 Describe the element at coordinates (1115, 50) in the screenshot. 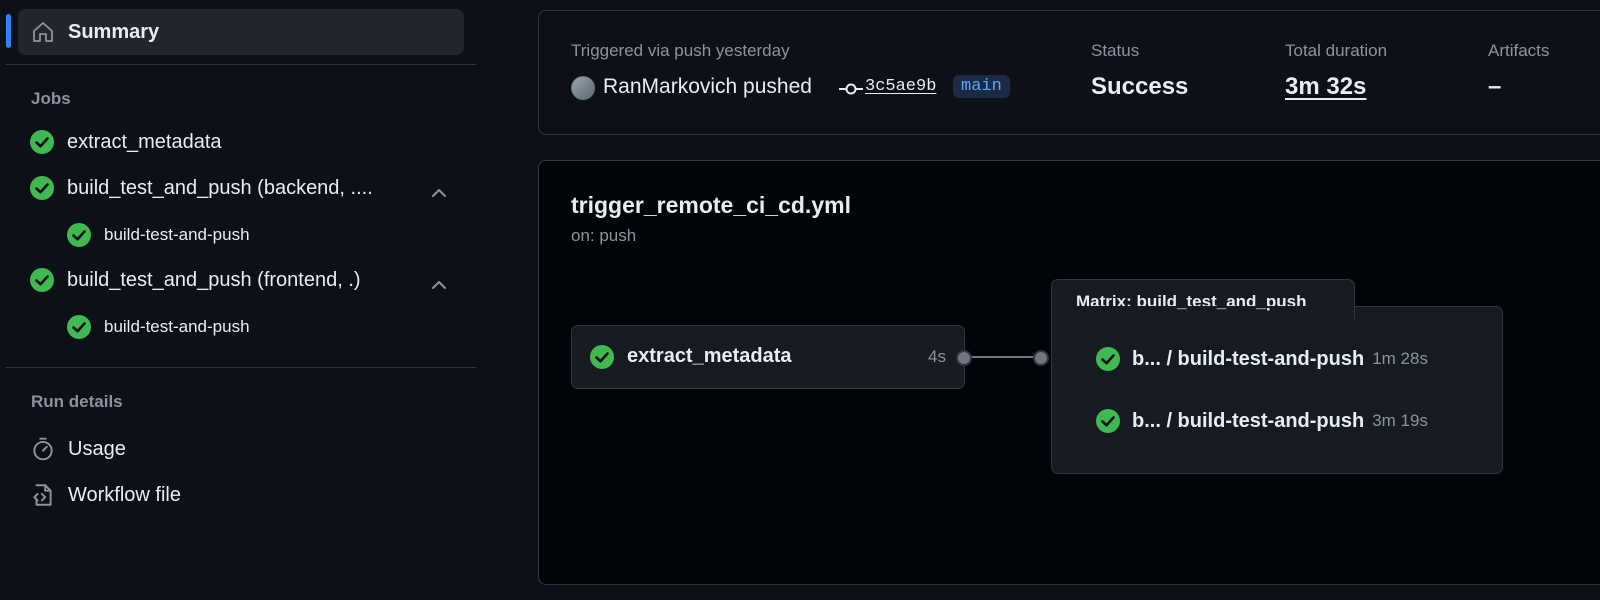

I see `status-label: Status` at that location.